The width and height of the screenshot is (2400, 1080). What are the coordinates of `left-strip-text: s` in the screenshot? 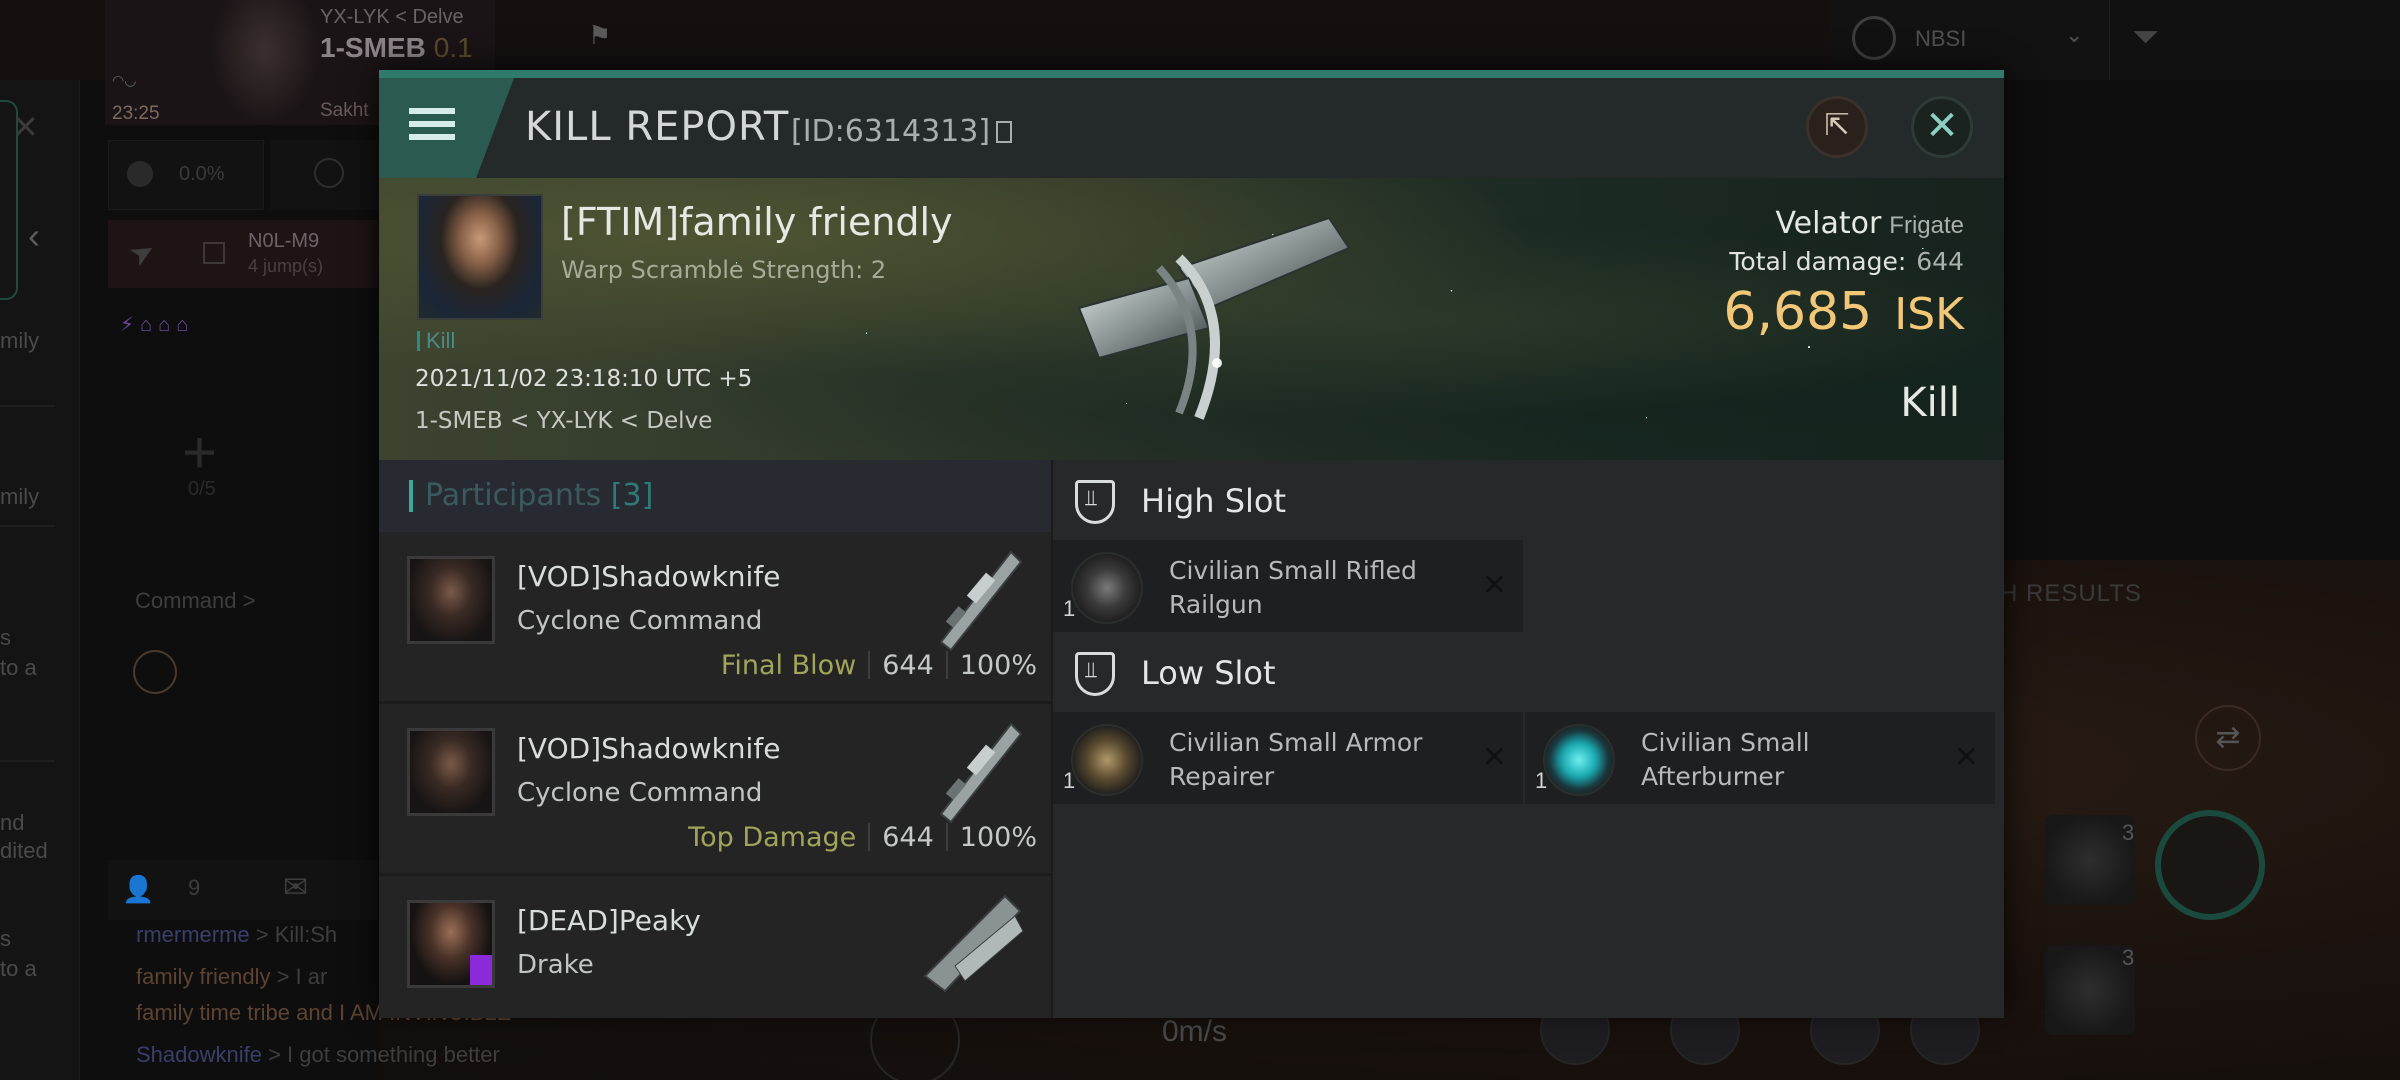 It's located at (5, 938).